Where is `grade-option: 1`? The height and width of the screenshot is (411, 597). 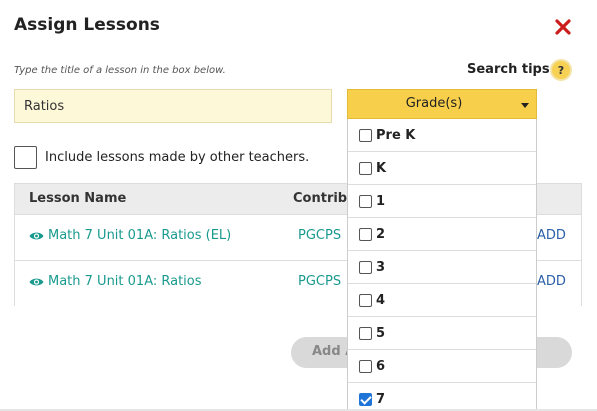
grade-option: 1 is located at coordinates (442, 201).